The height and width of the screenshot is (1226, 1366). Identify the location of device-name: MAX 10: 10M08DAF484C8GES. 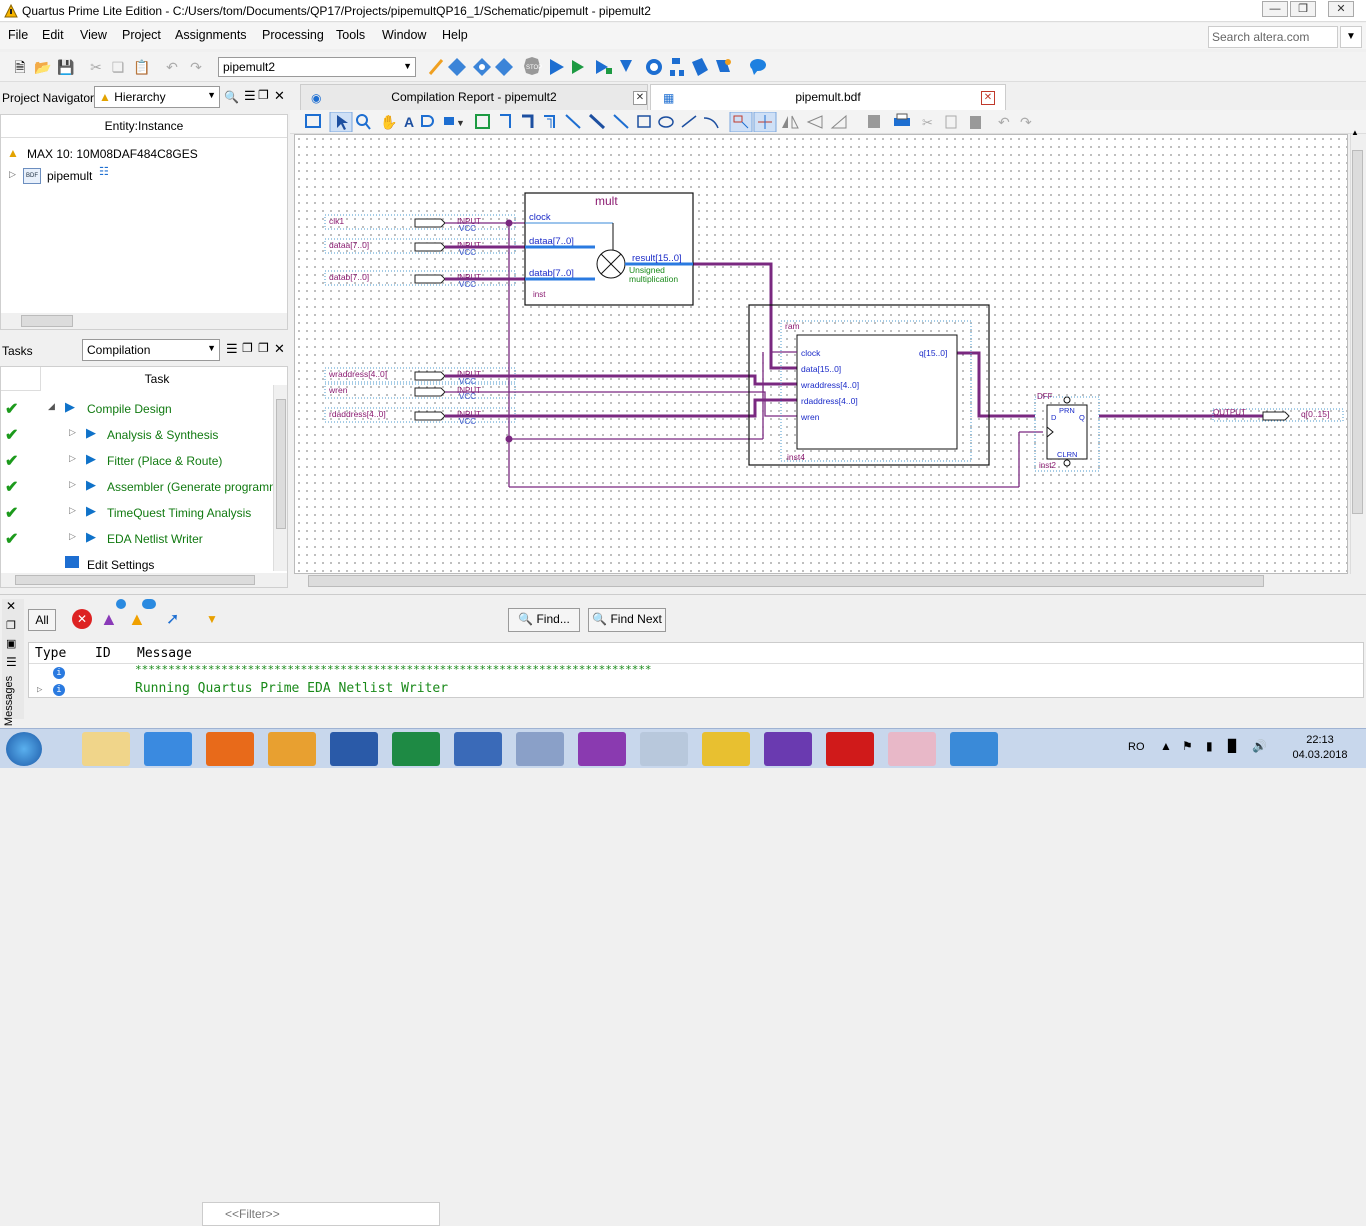
(112, 154).